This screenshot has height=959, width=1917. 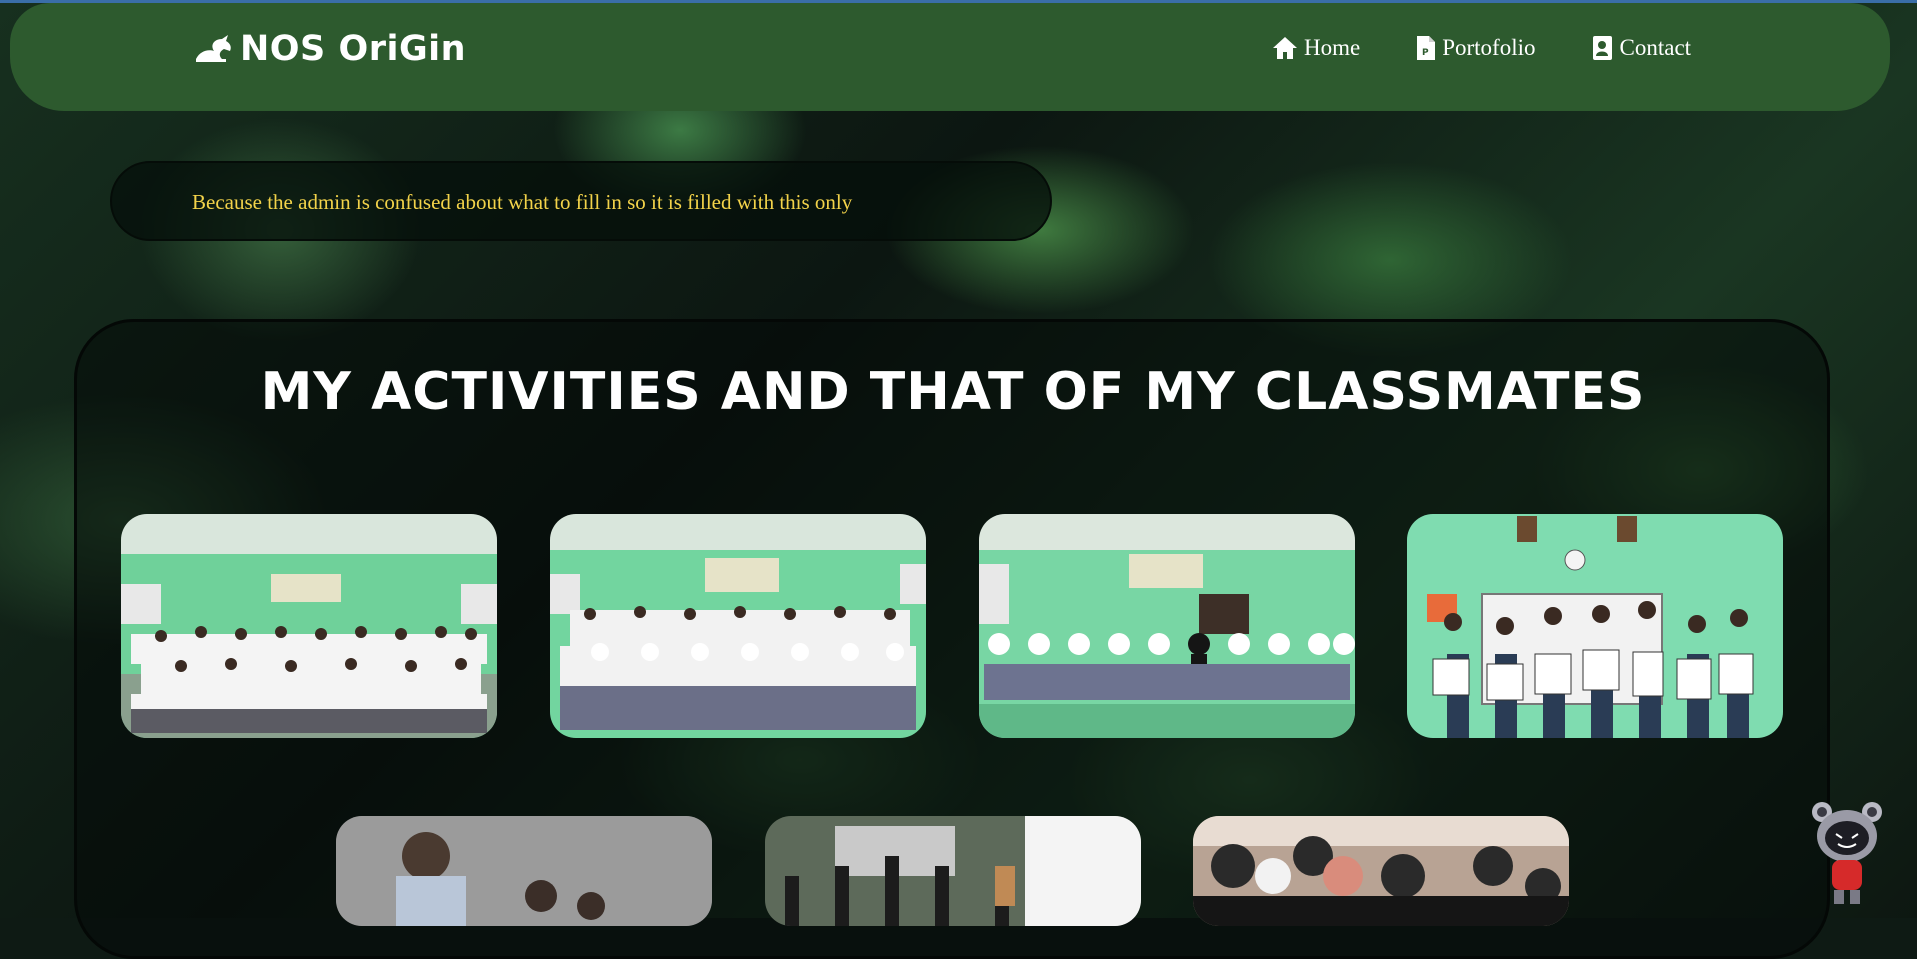 I want to click on nav-portofolio: P Portofolio, so click(x=1476, y=48).